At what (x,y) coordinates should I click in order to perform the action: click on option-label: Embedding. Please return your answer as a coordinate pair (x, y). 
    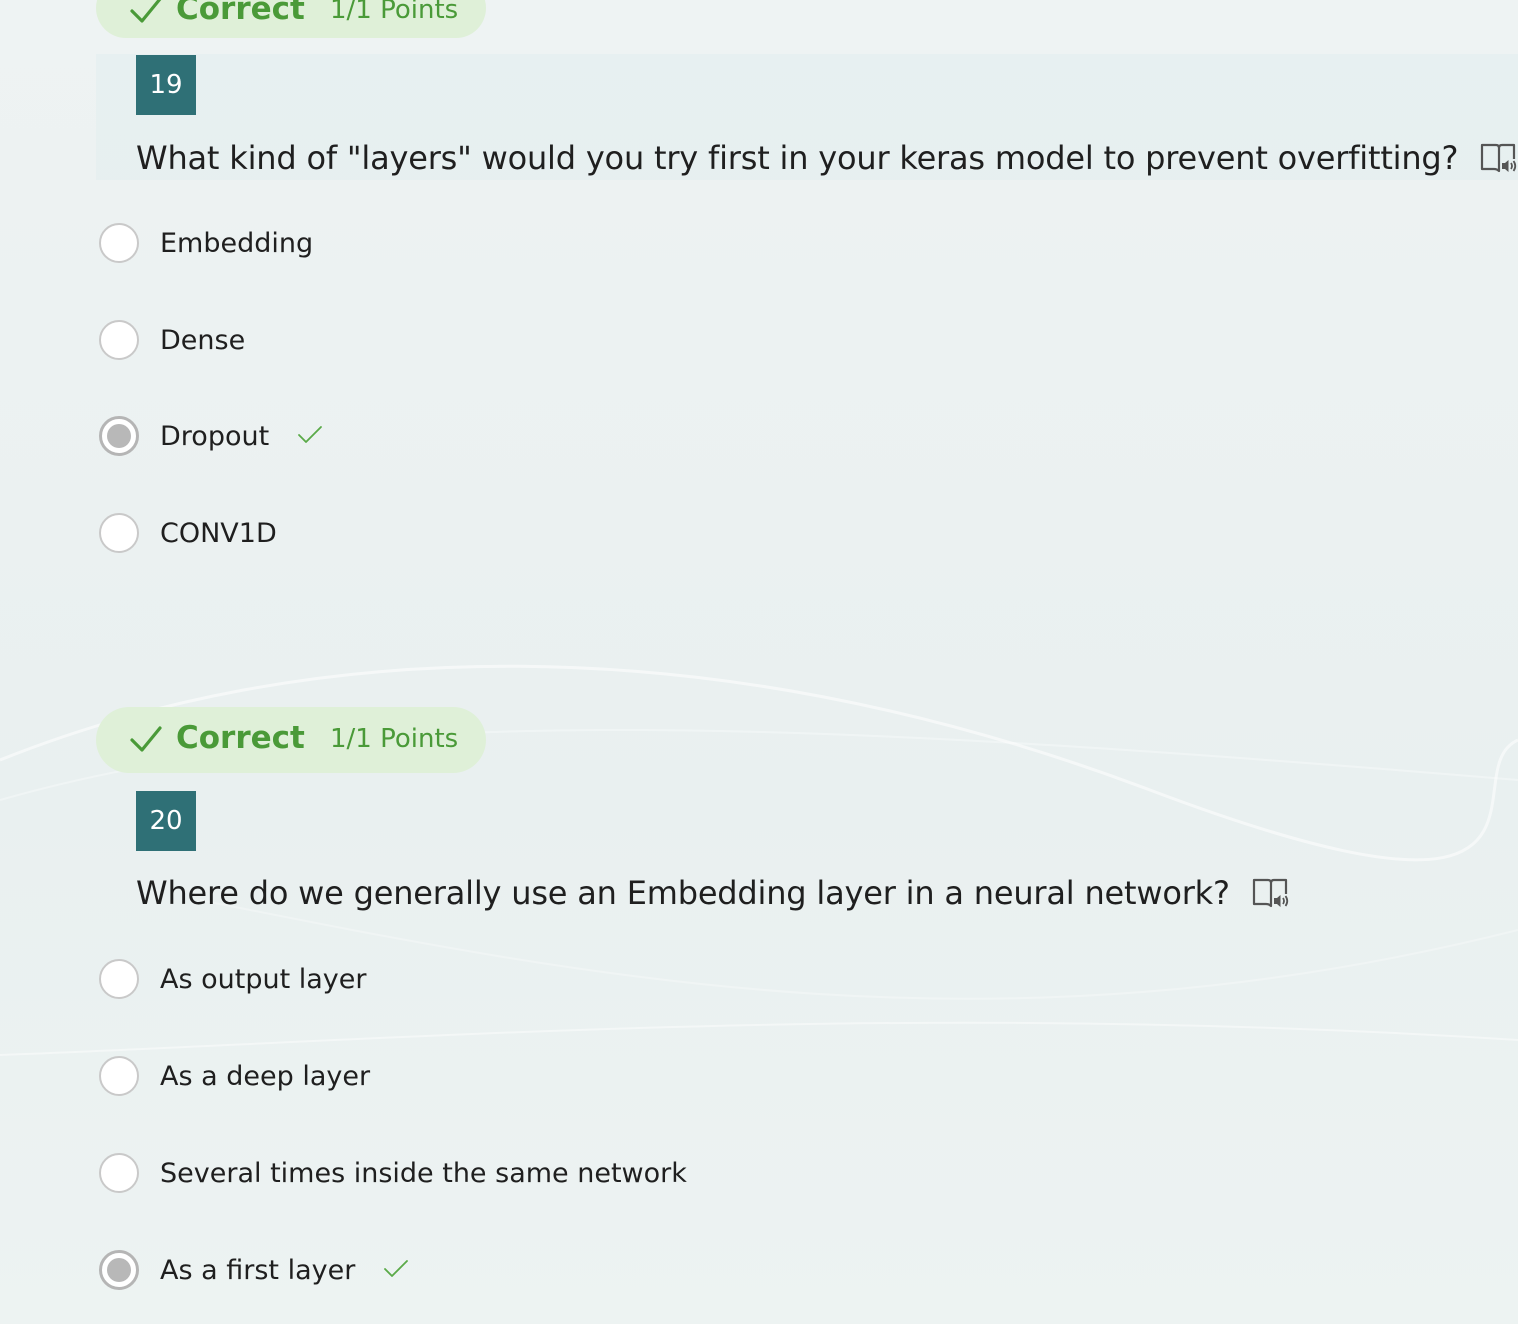
    Looking at the image, I should click on (237, 243).